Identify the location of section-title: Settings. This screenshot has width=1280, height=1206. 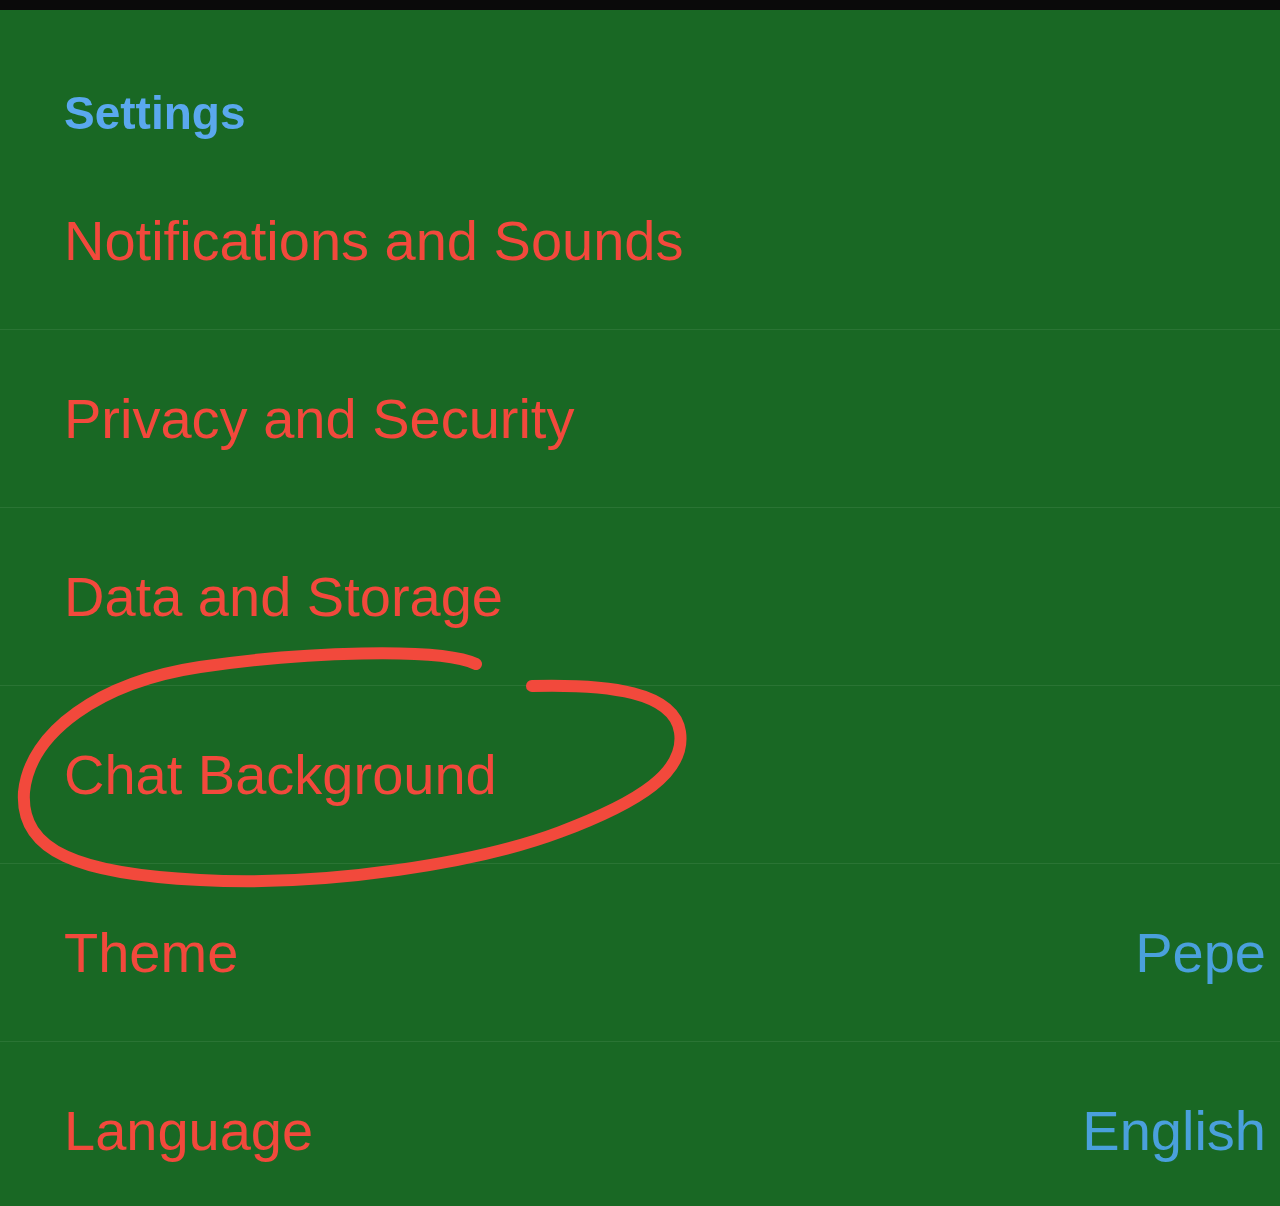
(155, 113).